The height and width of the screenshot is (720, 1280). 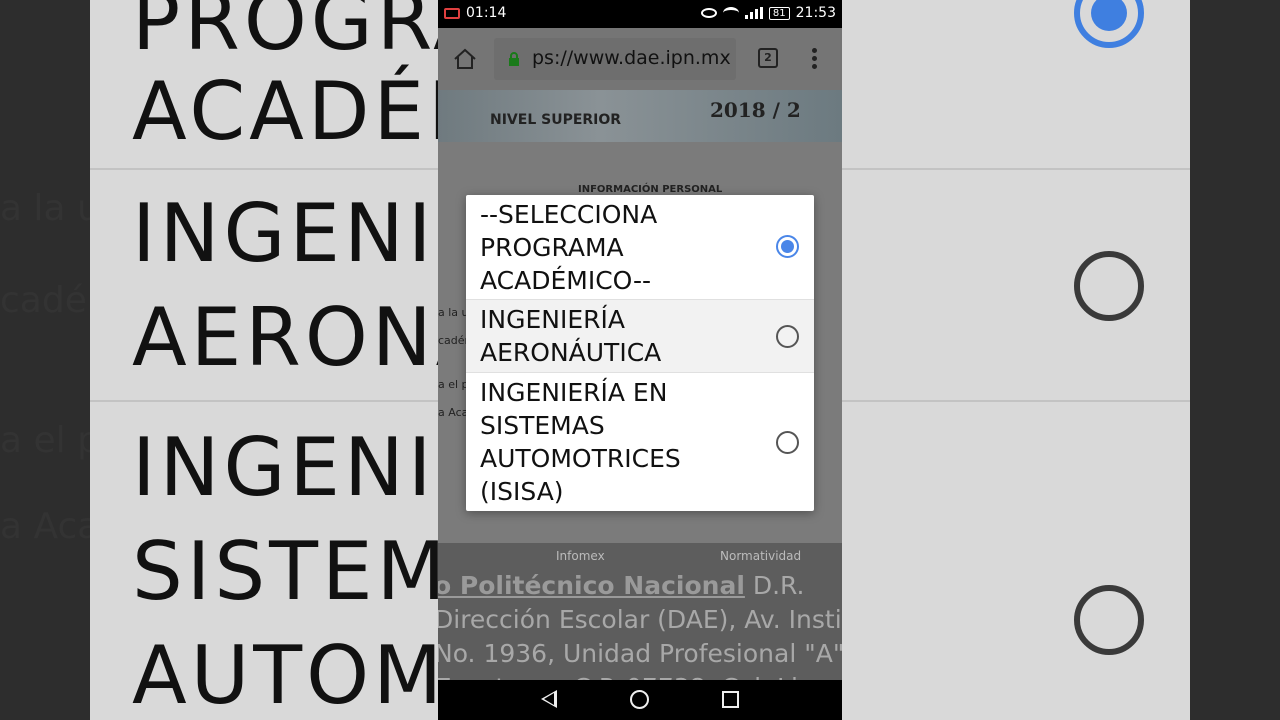 I want to click on status-bar: 01:14 81 21:53, so click(x=640, y=14).